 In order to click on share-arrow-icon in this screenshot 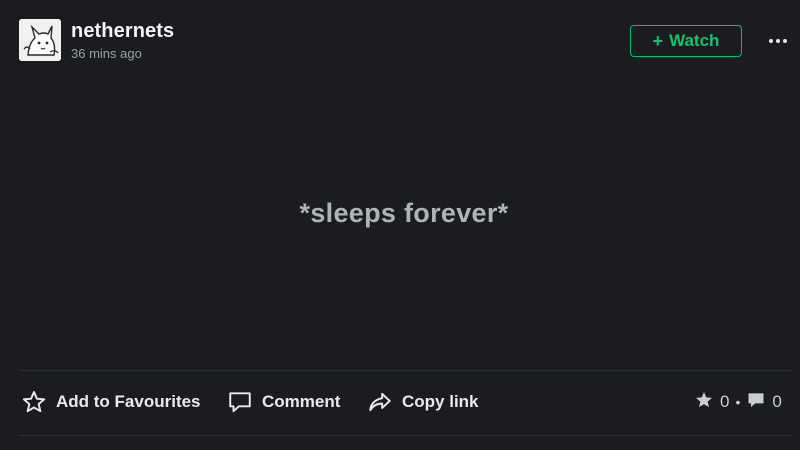, I will do `click(380, 402)`.